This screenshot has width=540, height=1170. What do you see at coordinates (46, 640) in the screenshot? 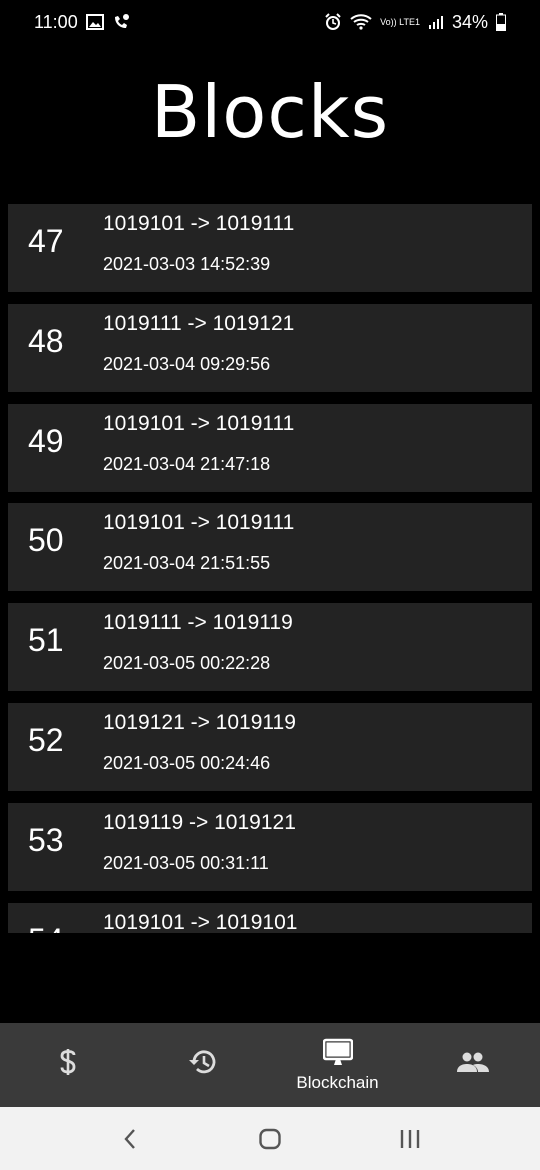
I see `block-number: 51` at bounding box center [46, 640].